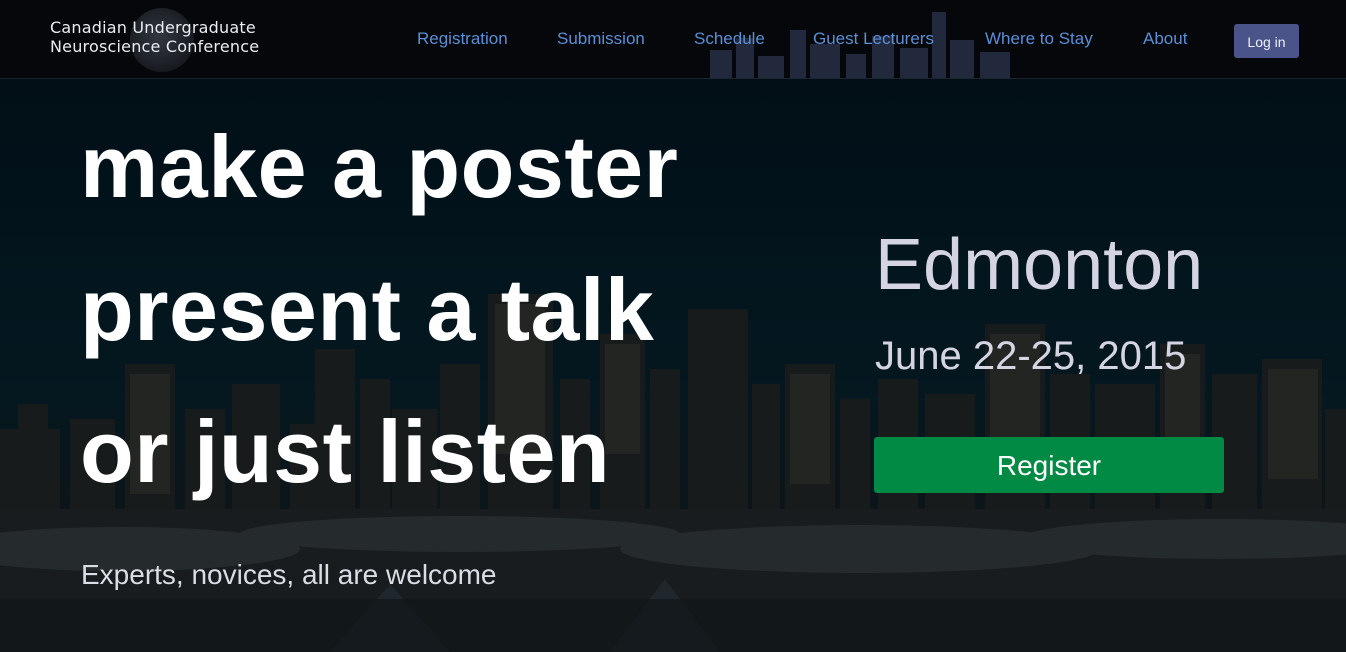  Describe the element at coordinates (873, 39) in the screenshot. I see `nav-link-guest-lecturers: Guest Lecturers` at that location.